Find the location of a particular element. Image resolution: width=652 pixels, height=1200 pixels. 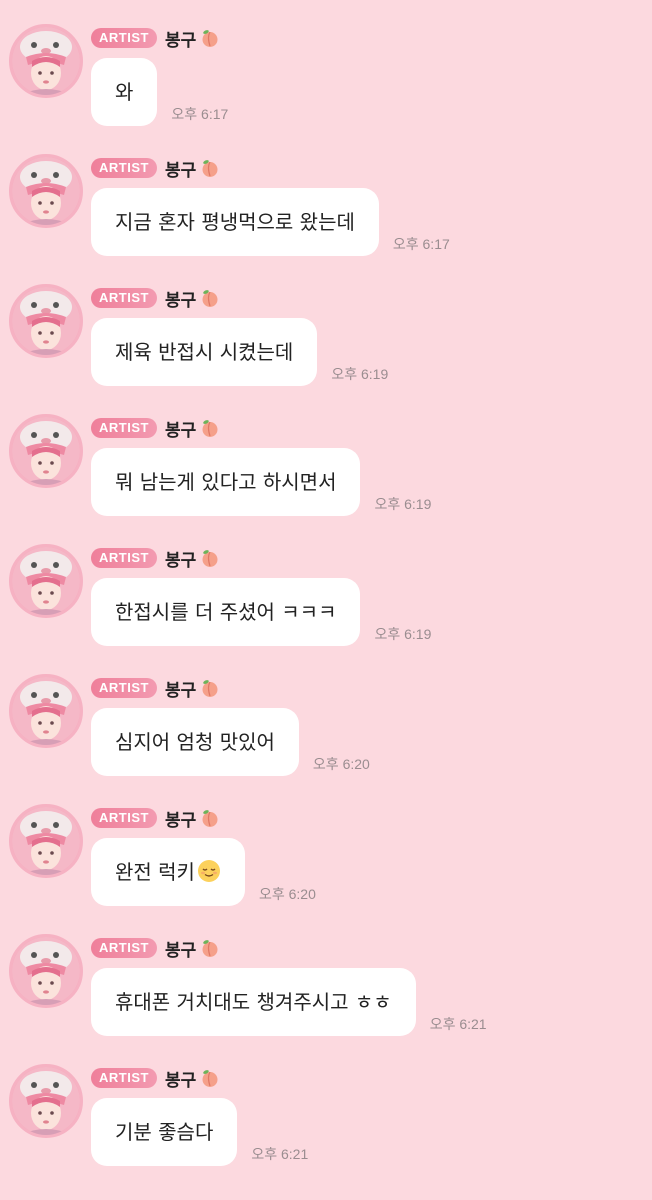

message-row: 지금 혼자 평냉먹으로 왔는데 오후 6:17 is located at coordinates (270, 222).